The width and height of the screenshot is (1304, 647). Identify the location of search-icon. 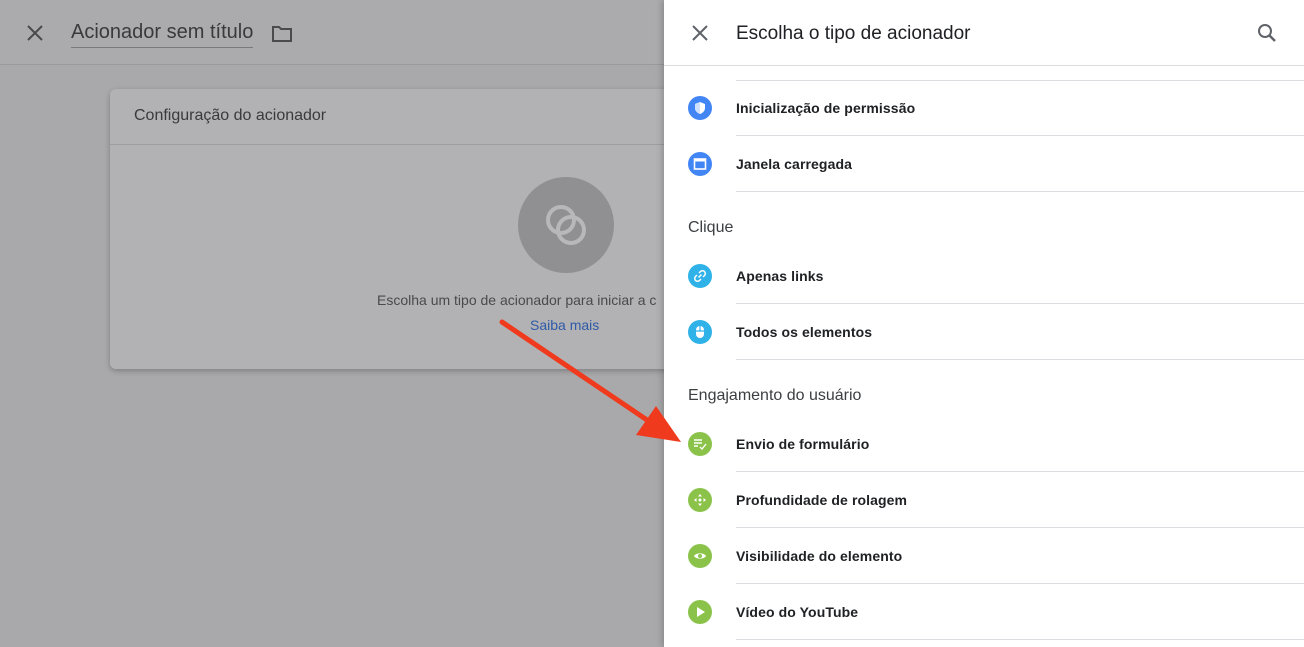
(1267, 33).